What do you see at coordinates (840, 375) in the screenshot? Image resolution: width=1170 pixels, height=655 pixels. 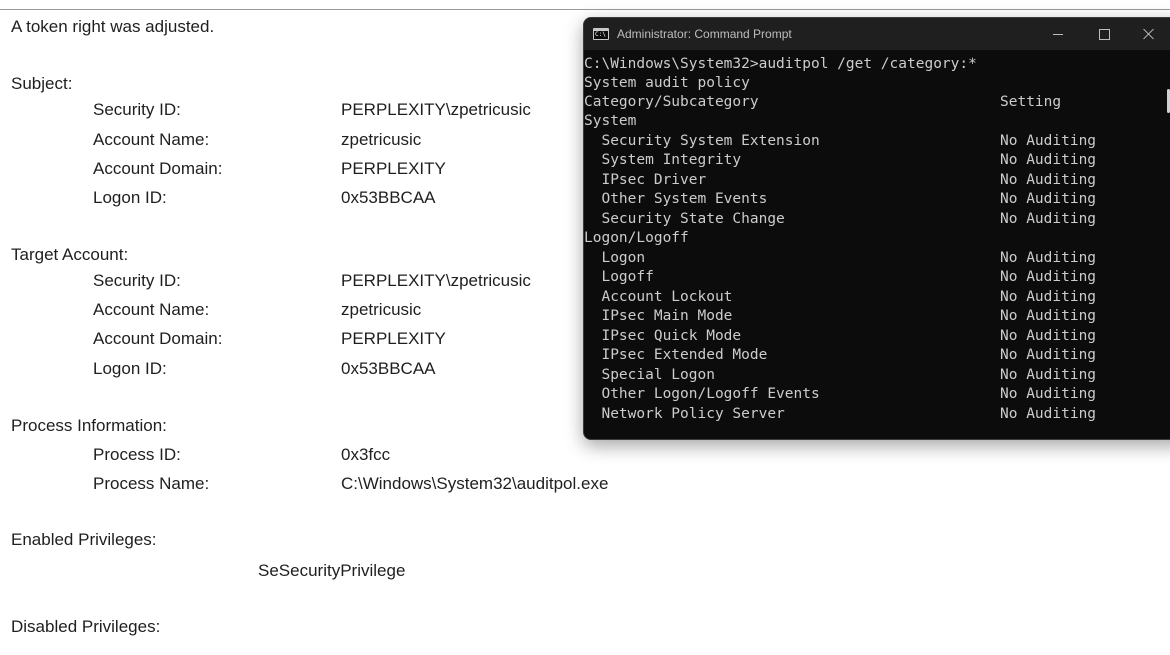 I see `console-line: Special Logon No Auditing` at bounding box center [840, 375].